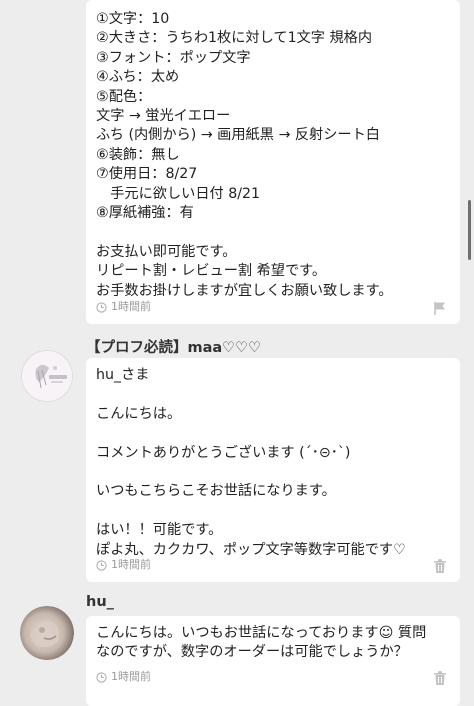 The width and height of the screenshot is (474, 706). I want to click on comment-username: hu_, so click(100, 602).